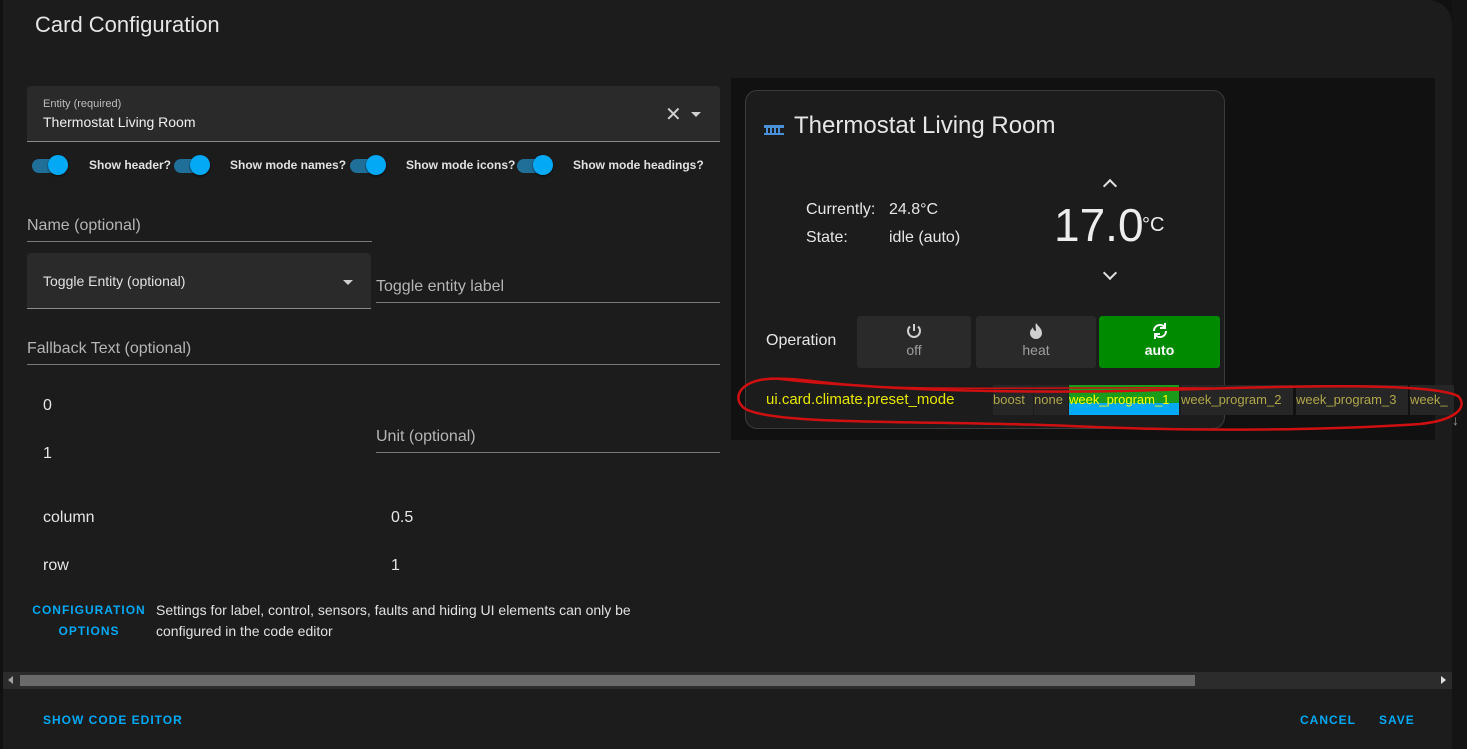 The image size is (1467, 749). Describe the element at coordinates (638, 165) in the screenshot. I see `toggle-label-show-mode-headings: Show mode headings?` at that location.